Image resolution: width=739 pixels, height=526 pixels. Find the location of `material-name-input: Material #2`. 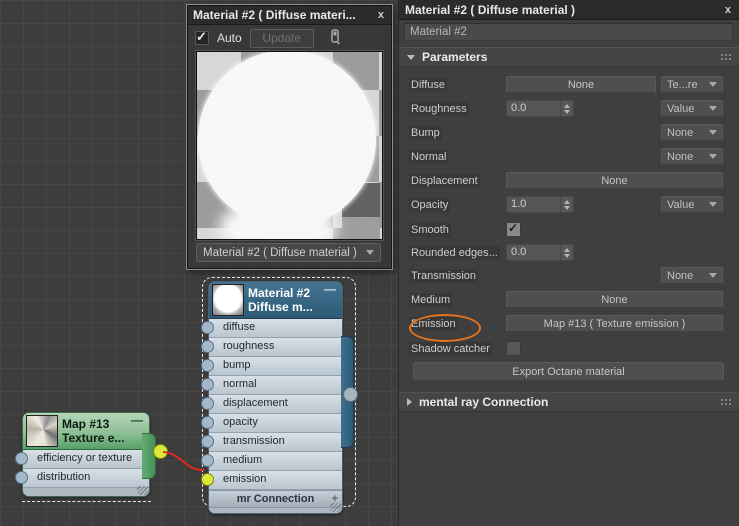

material-name-input: Material #2 is located at coordinates (568, 32).